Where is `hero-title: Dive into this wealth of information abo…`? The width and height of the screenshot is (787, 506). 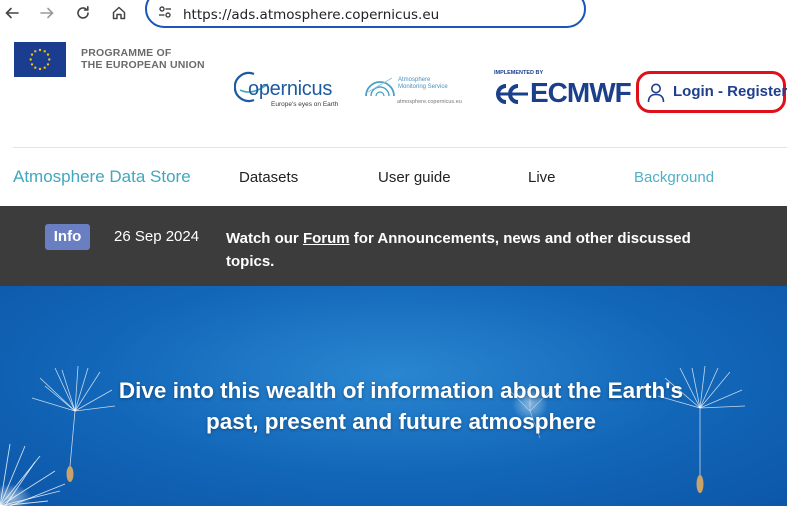
hero-title: Dive into this wealth of information abo… is located at coordinates (393, 406).